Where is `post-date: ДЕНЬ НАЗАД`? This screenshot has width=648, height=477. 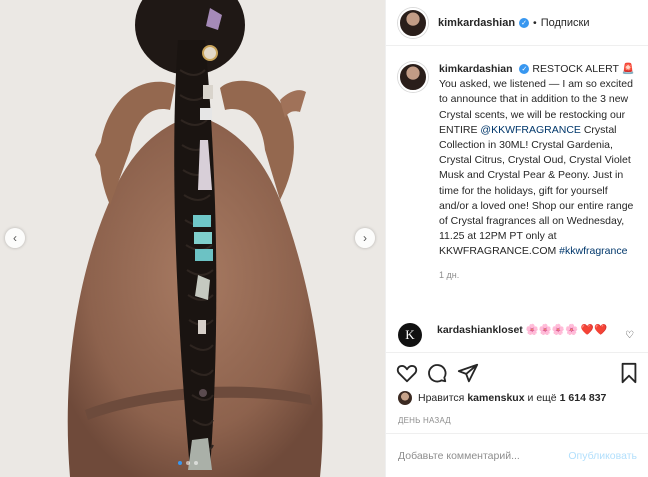 post-date: ДЕНЬ НАЗАД is located at coordinates (424, 420).